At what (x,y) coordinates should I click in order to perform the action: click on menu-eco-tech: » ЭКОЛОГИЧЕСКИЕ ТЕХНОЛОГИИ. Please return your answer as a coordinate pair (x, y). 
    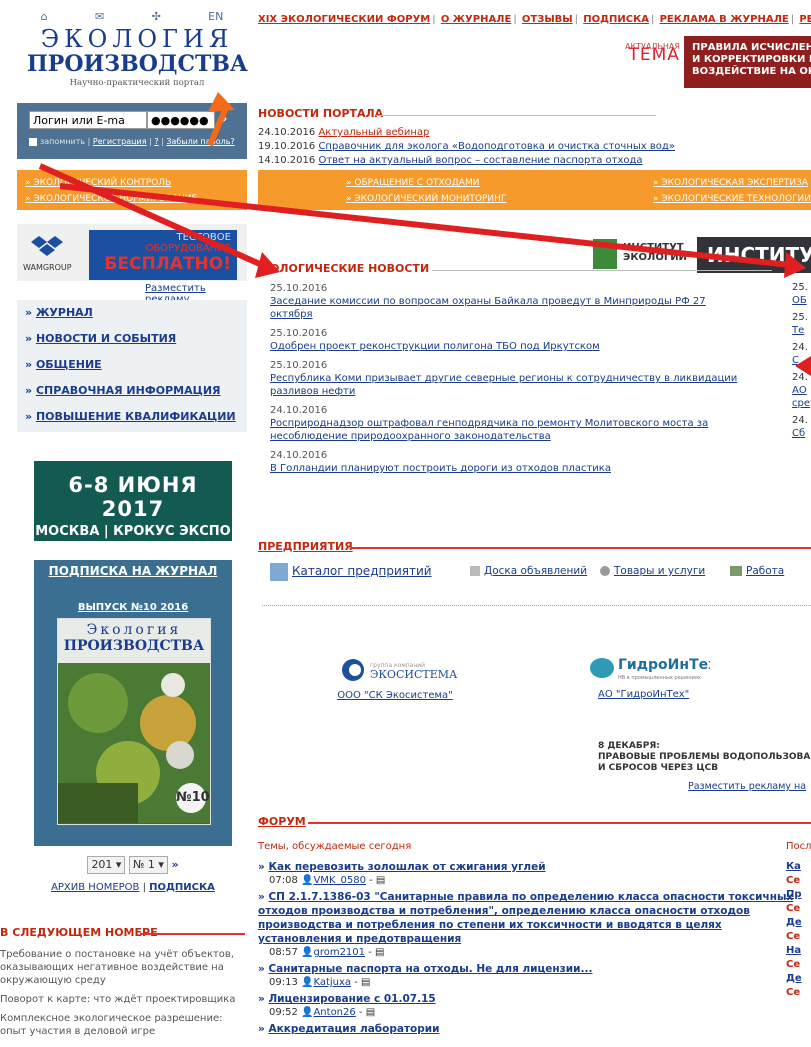
    Looking at the image, I should click on (732, 199).